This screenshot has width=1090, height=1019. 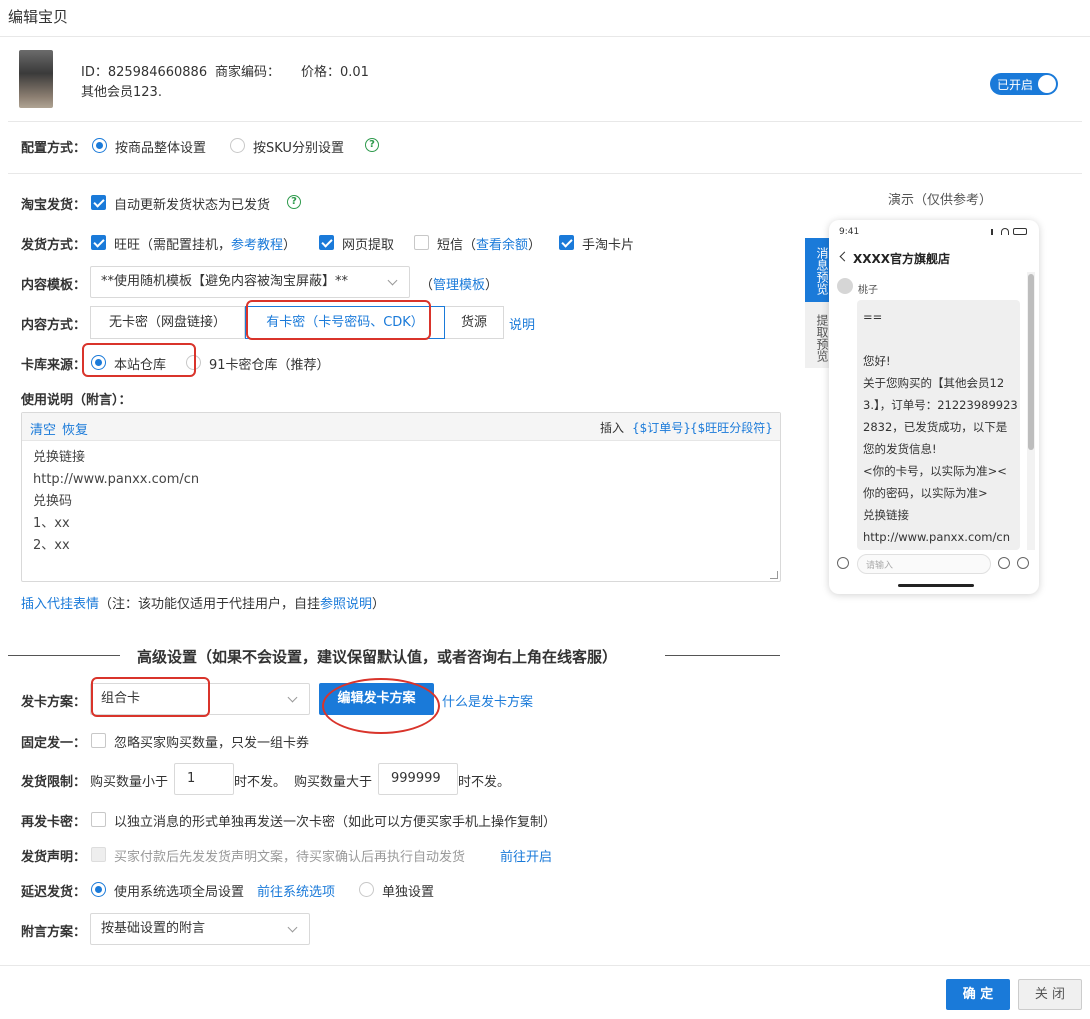 What do you see at coordinates (204, 779) in the screenshot?
I see `min-quantity-input: 1` at bounding box center [204, 779].